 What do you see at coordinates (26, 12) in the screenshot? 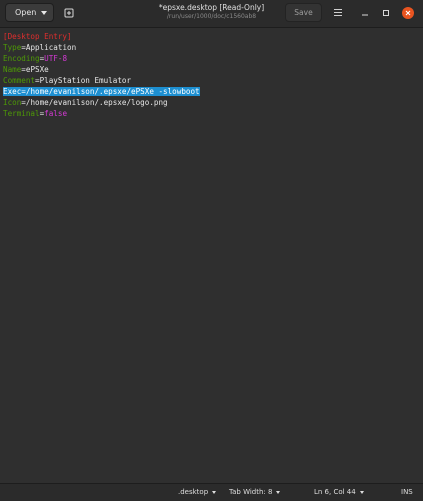
I see `open-button-label: Open` at bounding box center [26, 12].